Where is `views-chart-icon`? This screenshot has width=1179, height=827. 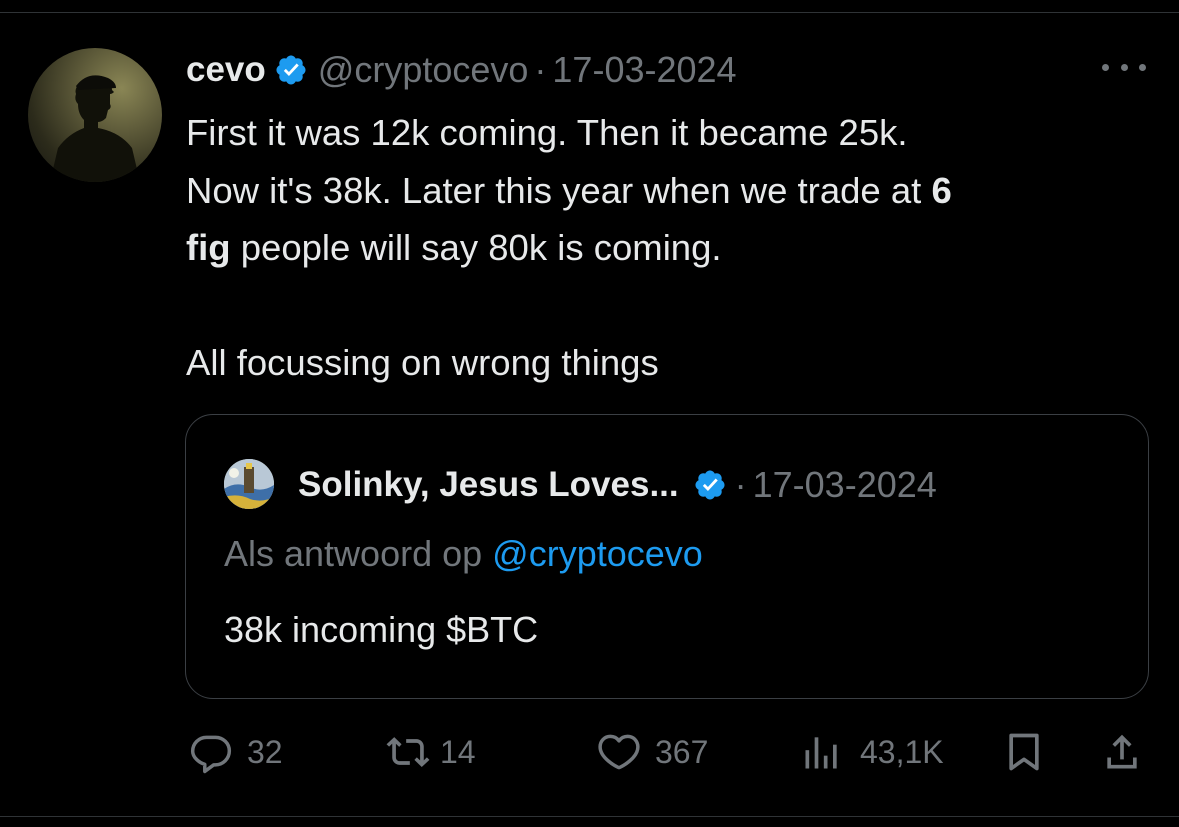 views-chart-icon is located at coordinates (821, 753).